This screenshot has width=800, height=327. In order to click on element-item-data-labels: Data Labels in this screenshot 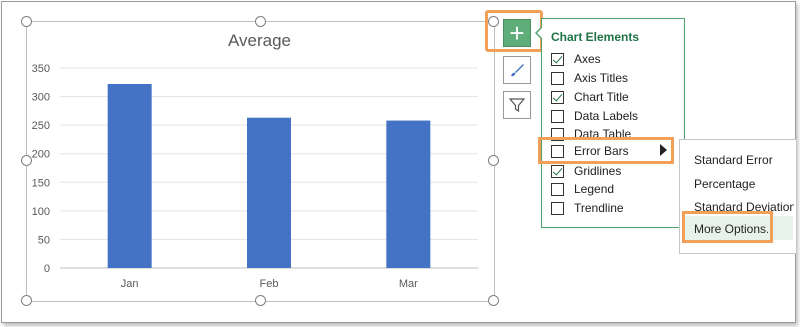, I will do `click(594, 116)`.